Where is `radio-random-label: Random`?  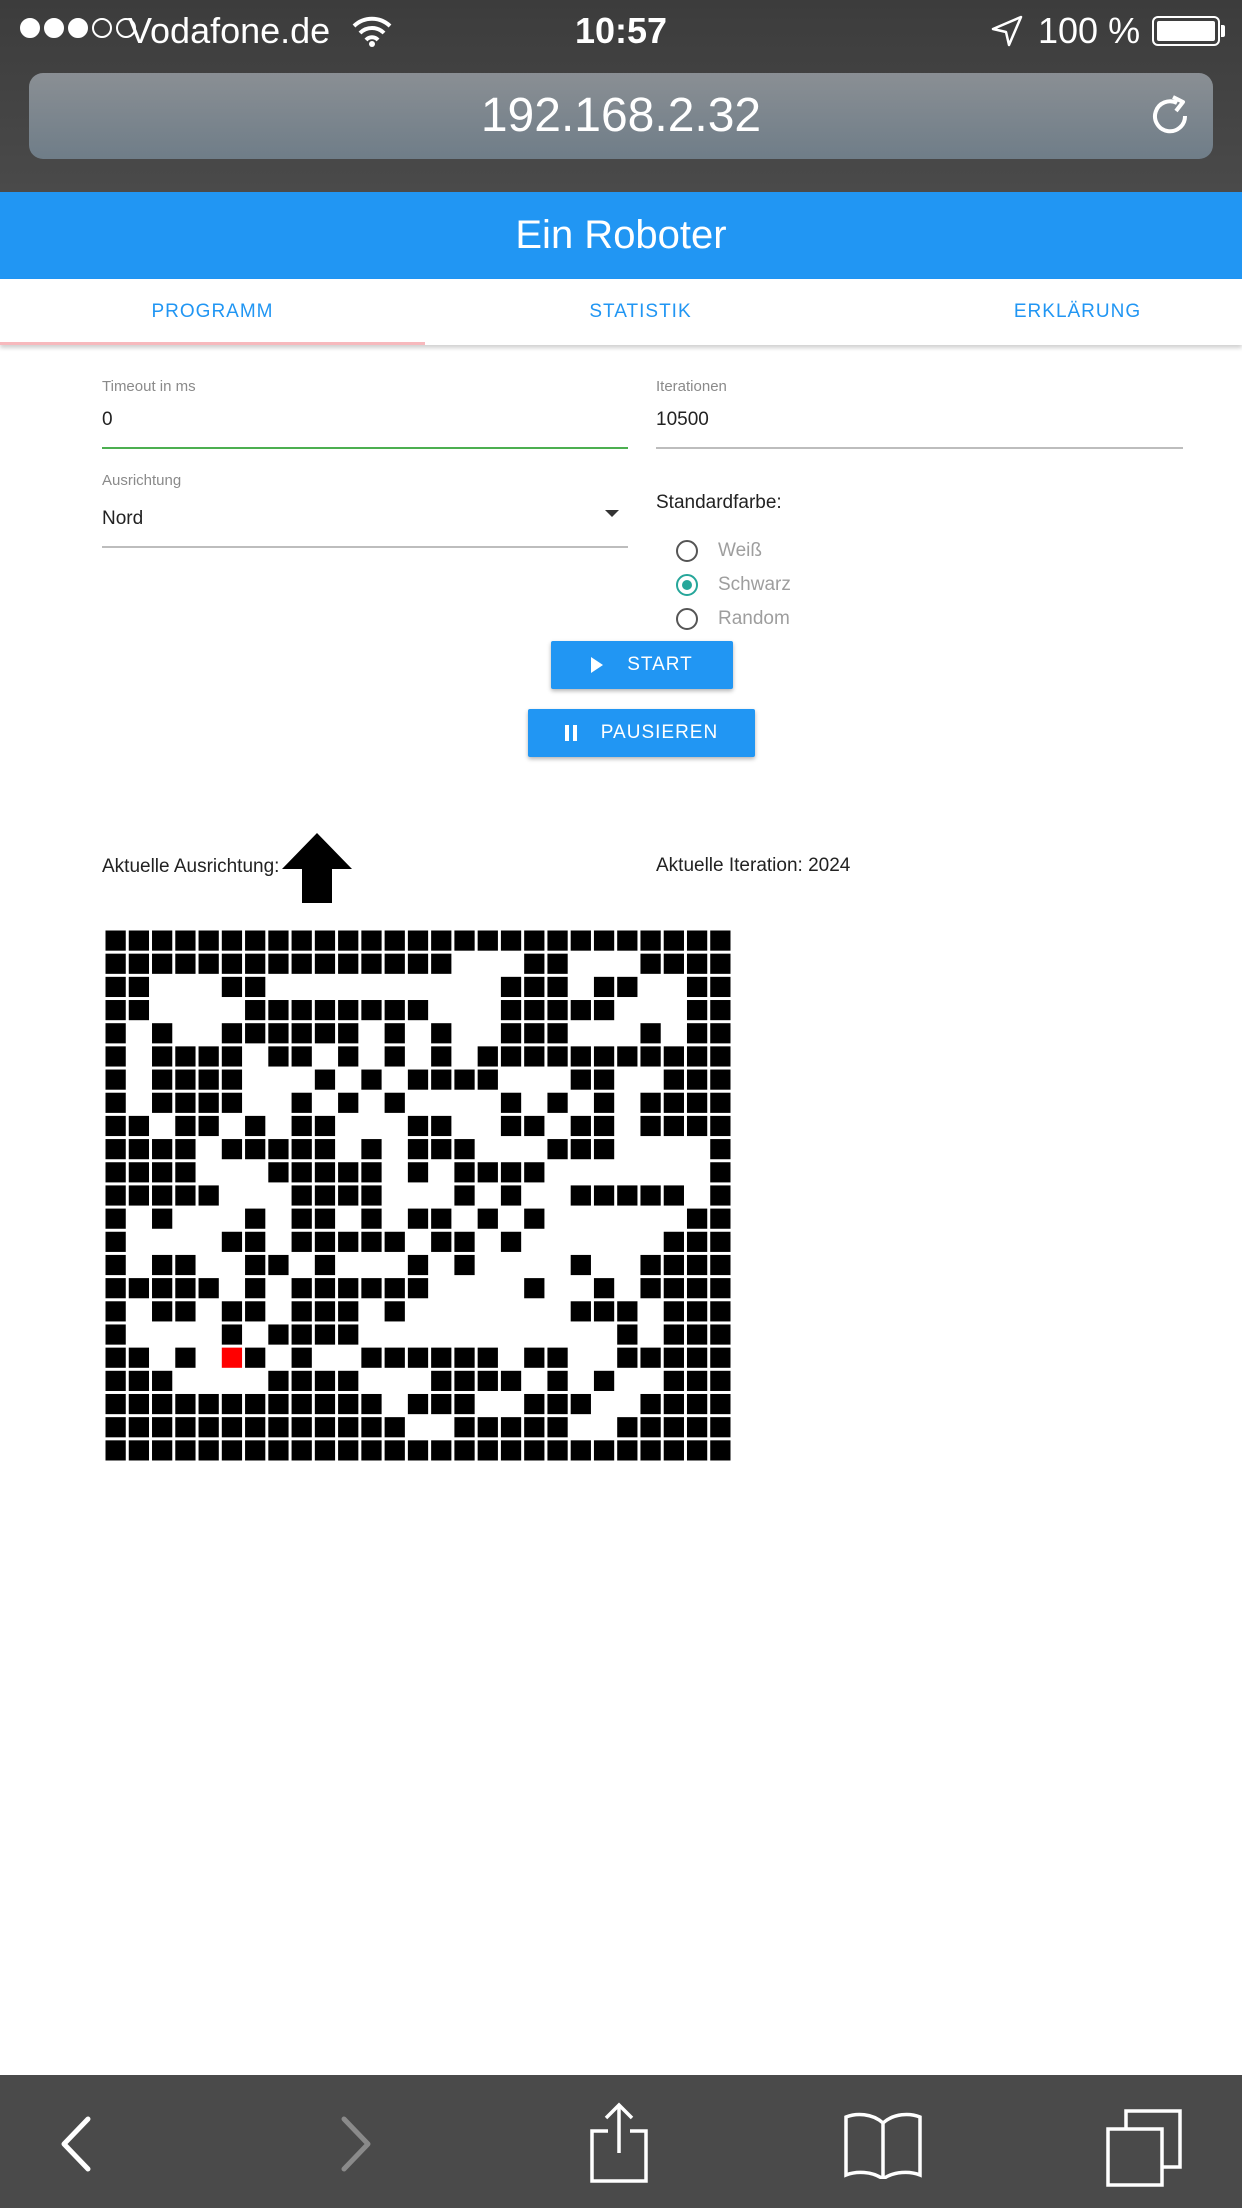
radio-random-label: Random is located at coordinates (754, 619).